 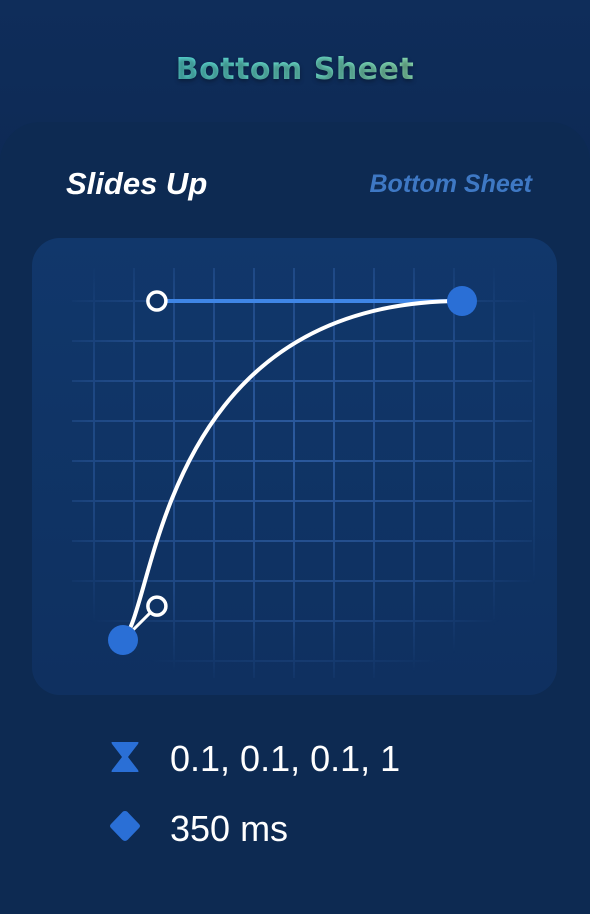 I want to click on duration-value: 350 ms, so click(x=229, y=828).